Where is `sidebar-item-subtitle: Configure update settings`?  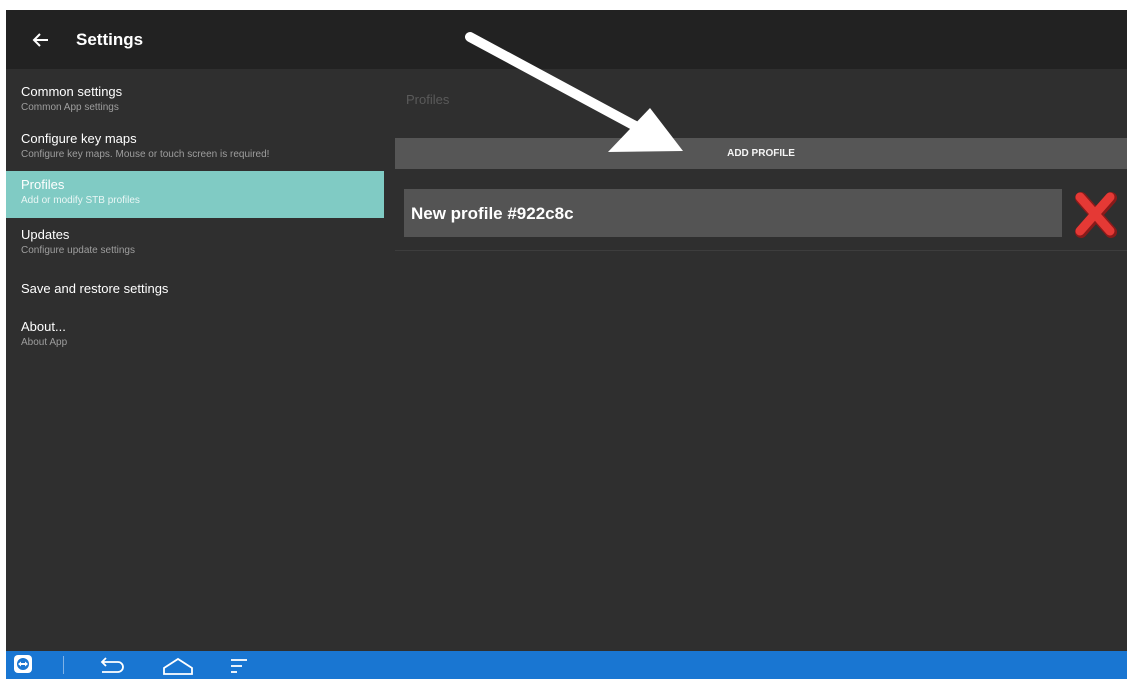
sidebar-item-subtitle: Configure update settings is located at coordinates (78, 250).